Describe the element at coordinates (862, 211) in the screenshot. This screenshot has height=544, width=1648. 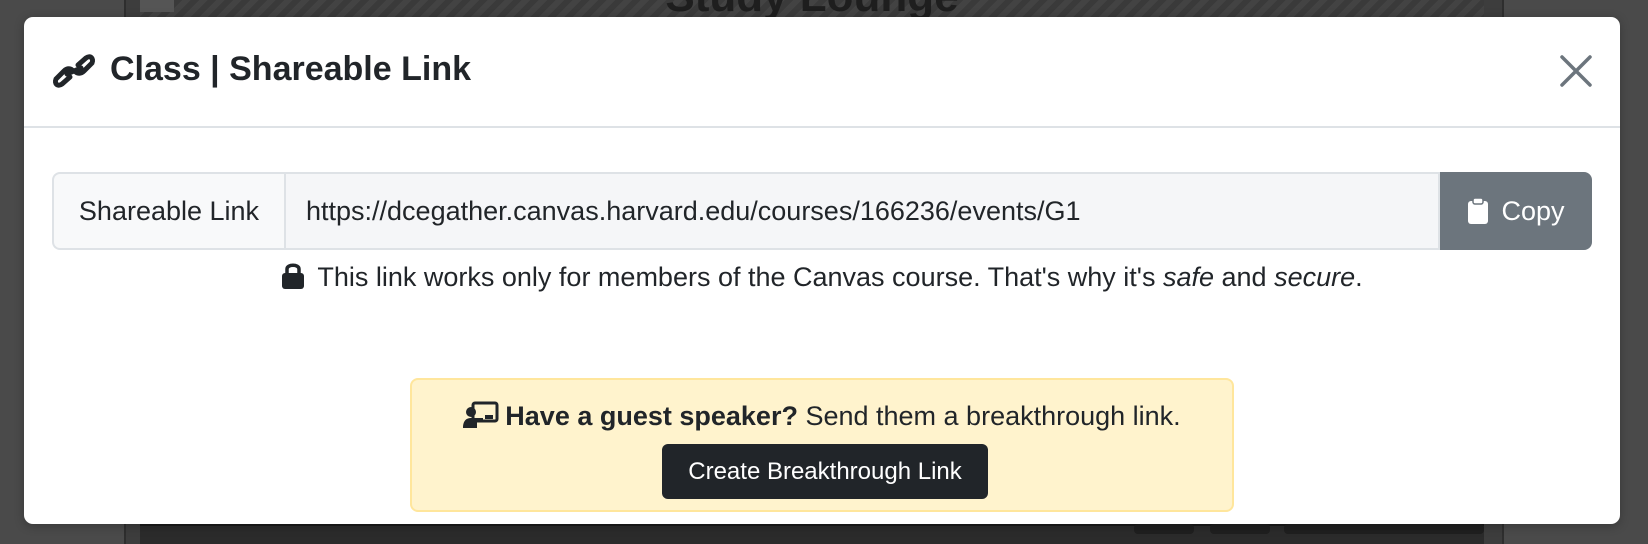
I see `shareable-link-input` at that location.